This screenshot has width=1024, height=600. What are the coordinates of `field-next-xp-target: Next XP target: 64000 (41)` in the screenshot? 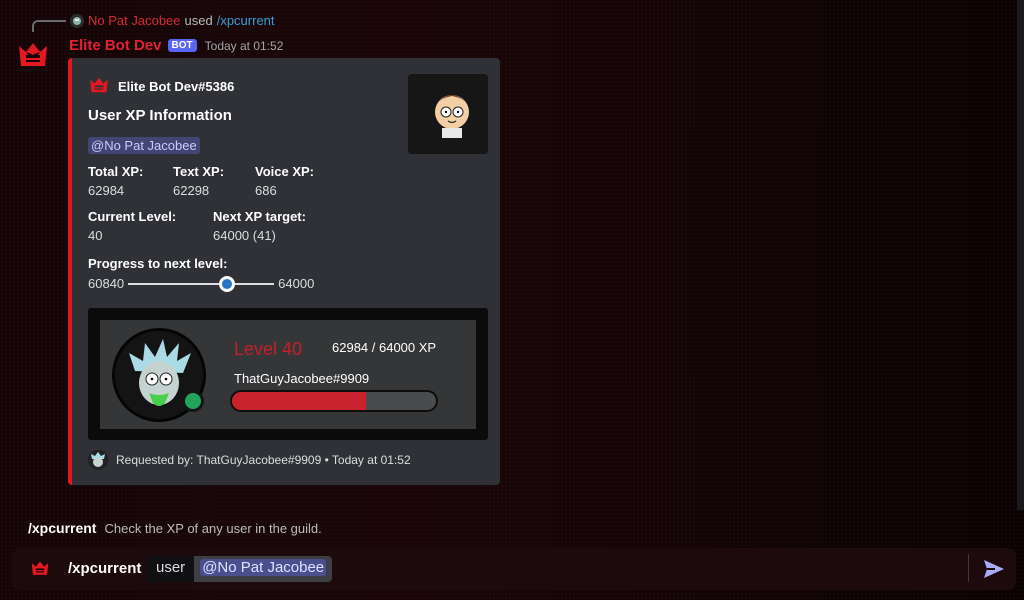 It's located at (259, 226).